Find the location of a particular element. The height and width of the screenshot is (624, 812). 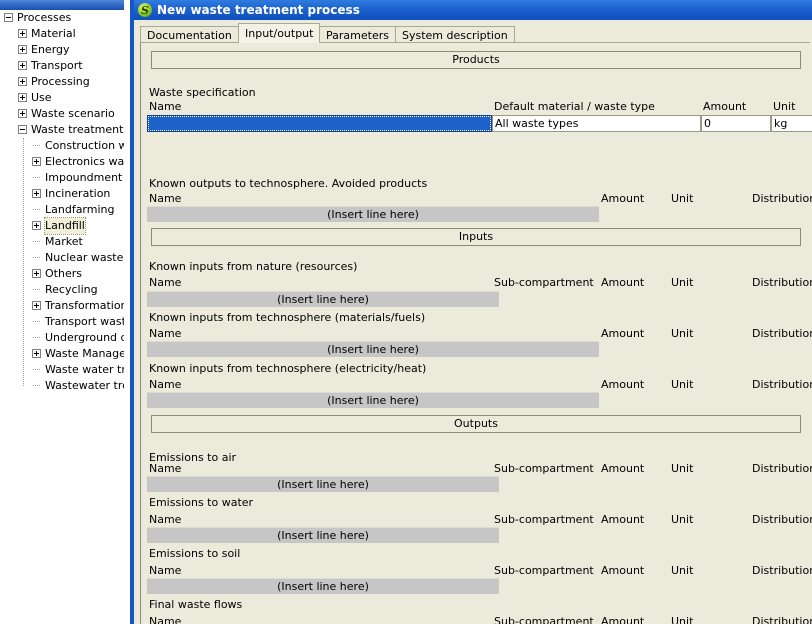

dialog-titlebar: S New waste treatment process is located at coordinates (473, 10).